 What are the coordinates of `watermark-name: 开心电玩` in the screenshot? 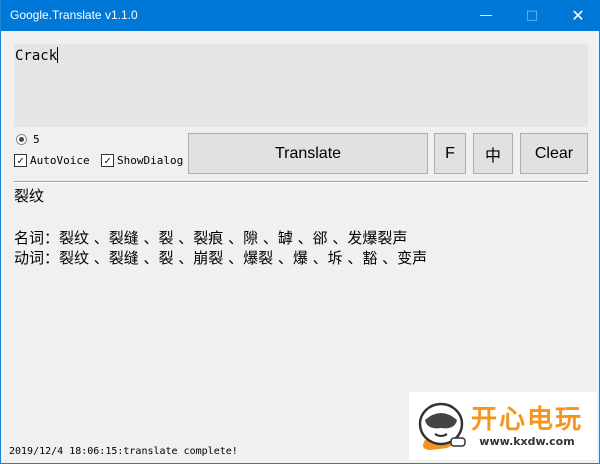 It's located at (527, 419).